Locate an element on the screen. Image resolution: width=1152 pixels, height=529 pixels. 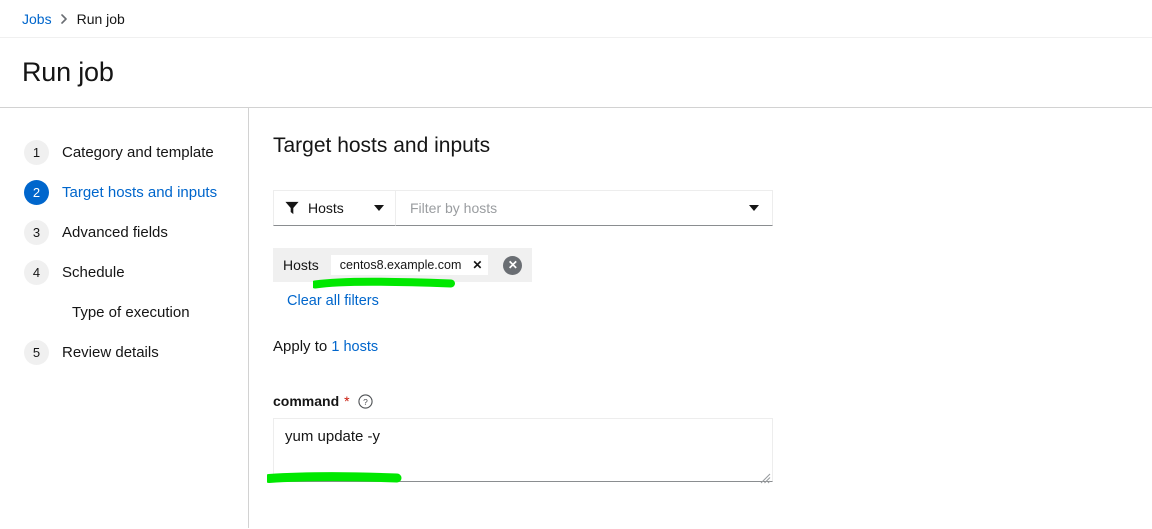
filter-type-select: Hosts is located at coordinates (334, 208).